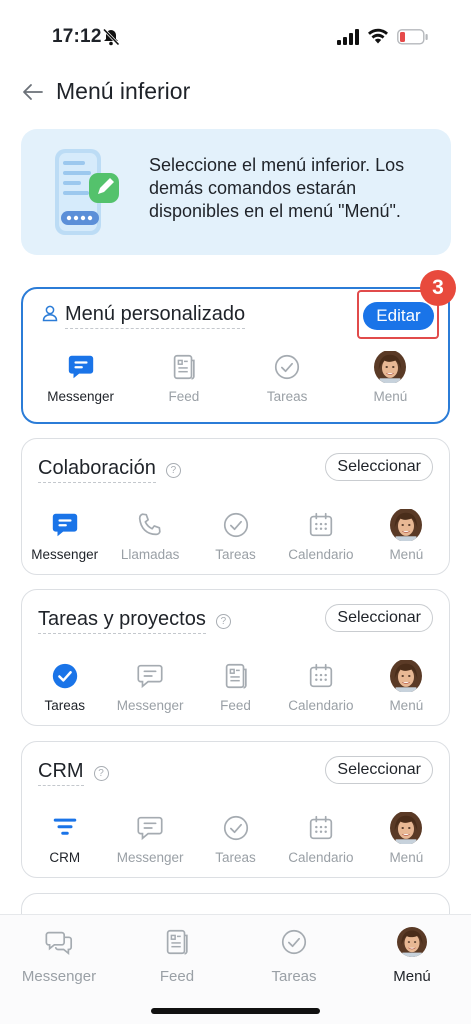 This screenshot has height=1024, width=471. I want to click on nav-messenger: Messenger, so click(59, 956).